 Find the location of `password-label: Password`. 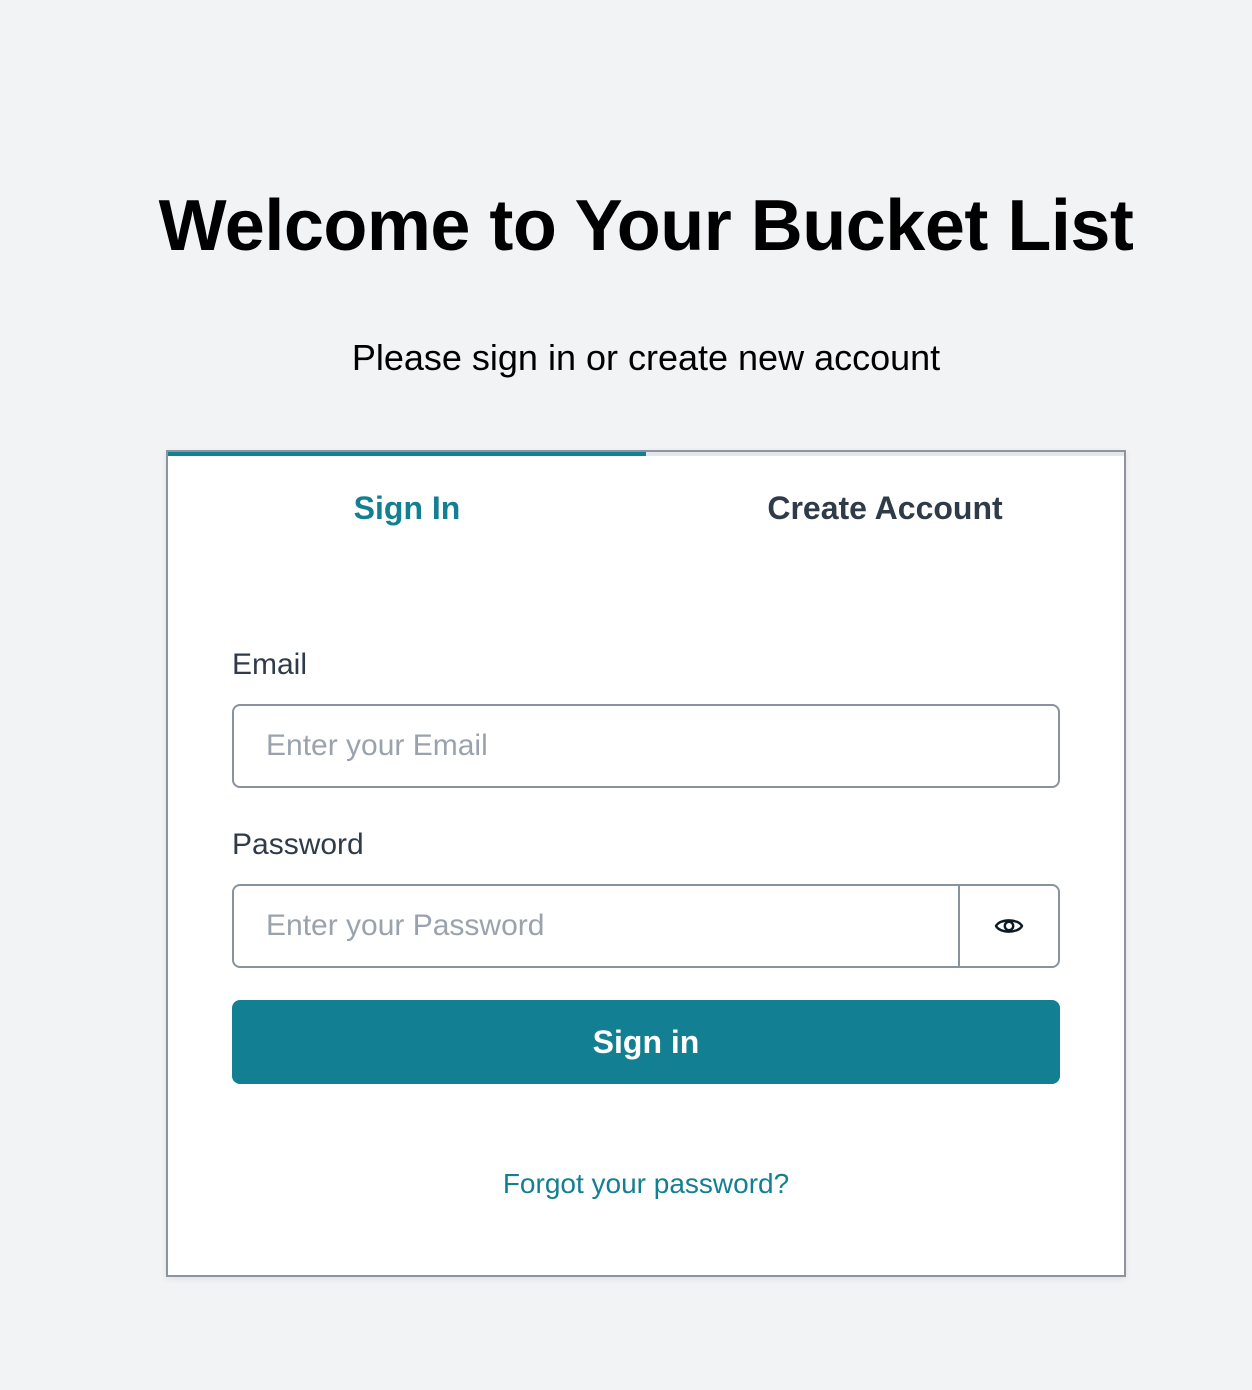

password-label: Password is located at coordinates (298, 844).